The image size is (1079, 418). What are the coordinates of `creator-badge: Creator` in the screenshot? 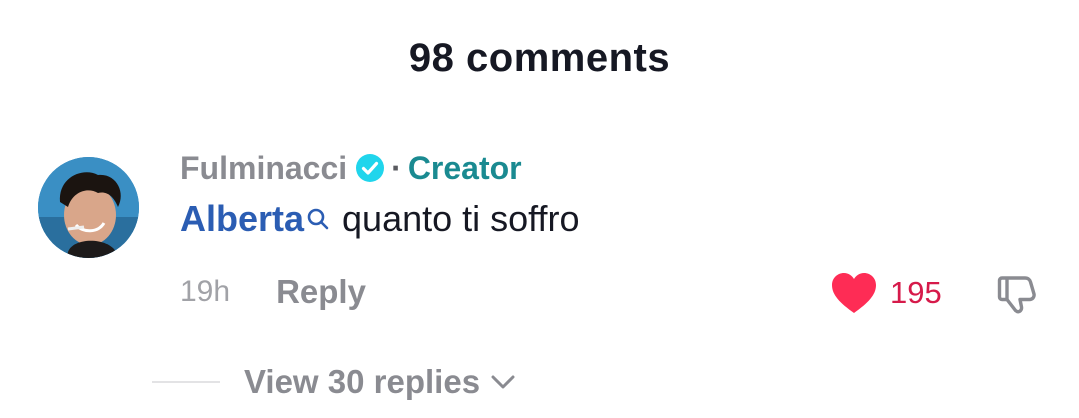 It's located at (464, 167).